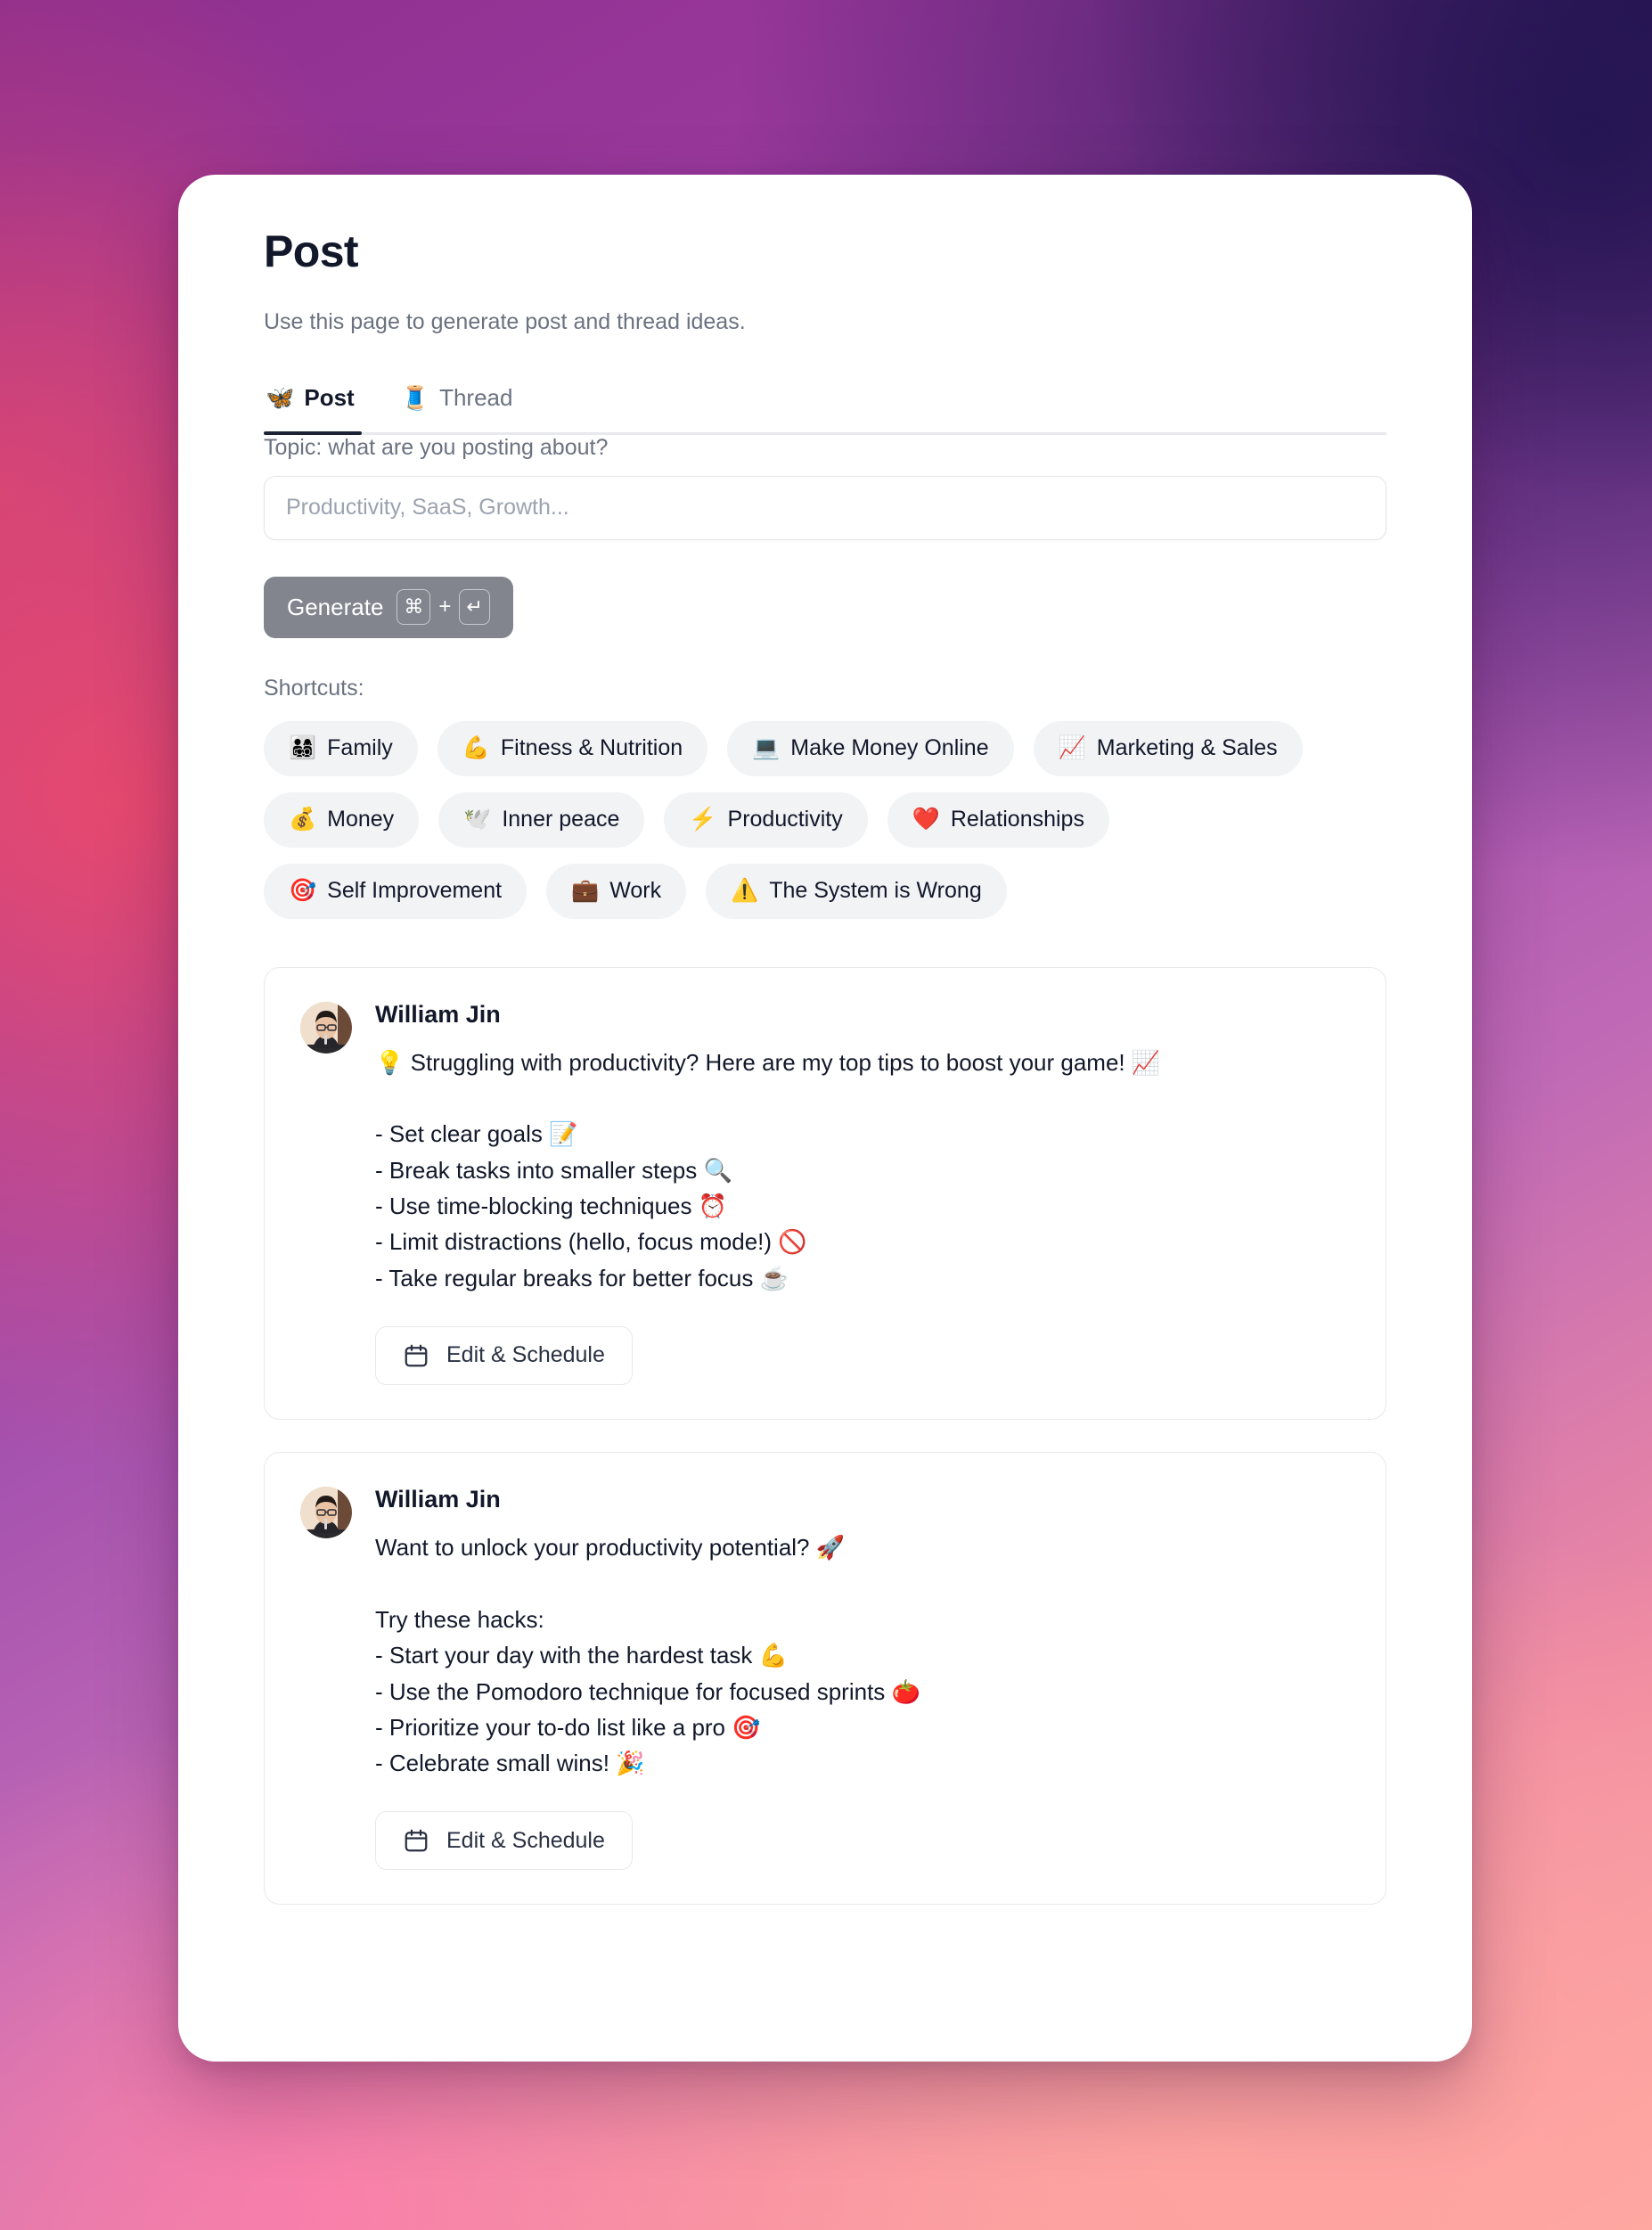 This screenshot has height=2230, width=1652. Describe the element at coordinates (745, 890) in the screenshot. I see `warning-icon: ⚠️` at that location.